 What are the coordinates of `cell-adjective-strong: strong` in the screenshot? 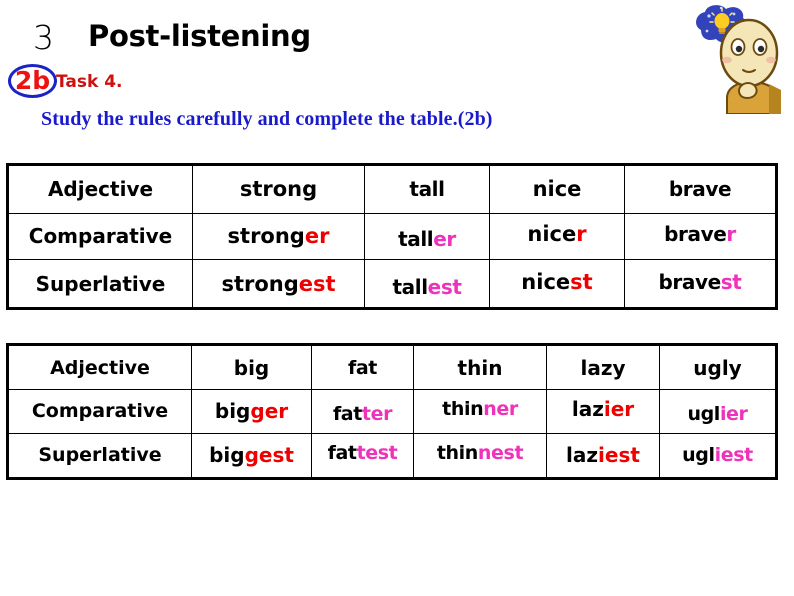 It's located at (278, 189).